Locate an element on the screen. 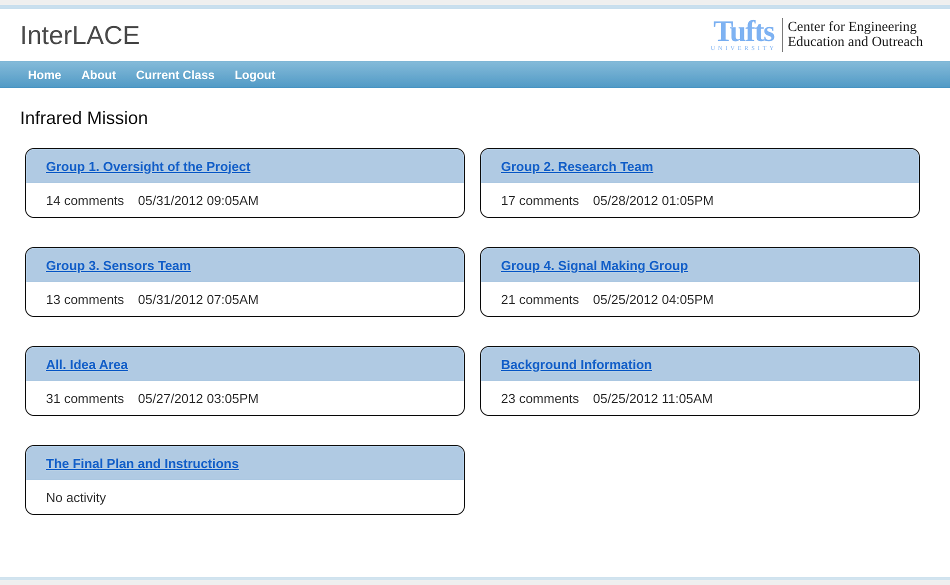 The height and width of the screenshot is (585, 950). forum-link: Background Information is located at coordinates (576, 364).